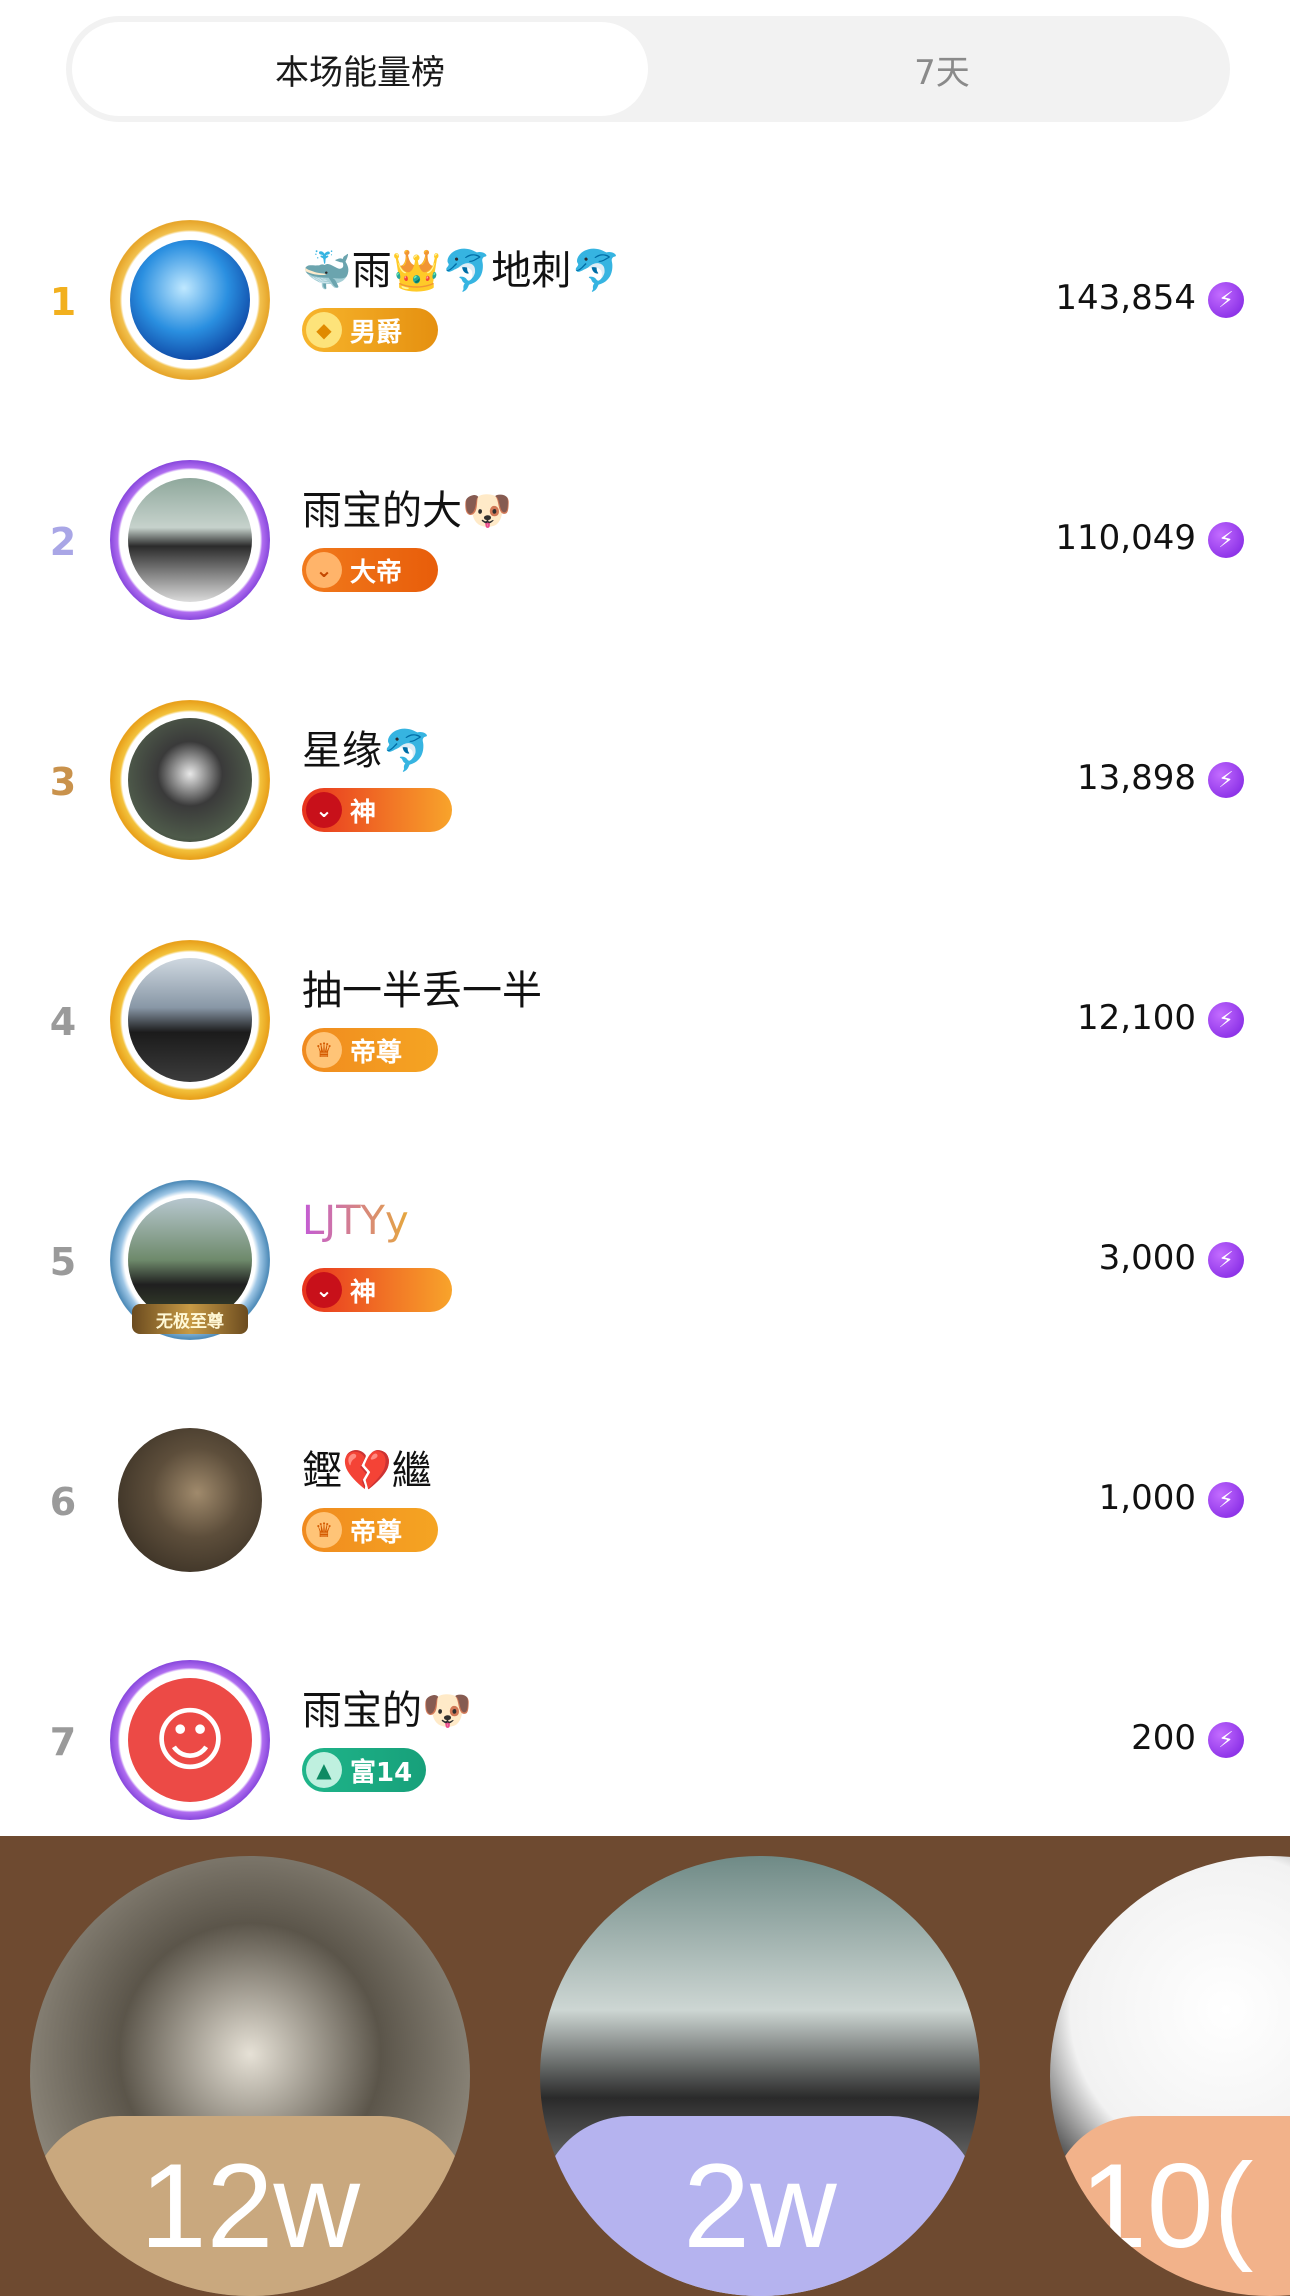 This screenshot has height=2296, width=1290. Describe the element at coordinates (63, 542) in the screenshot. I see `rank-number: 2` at that location.